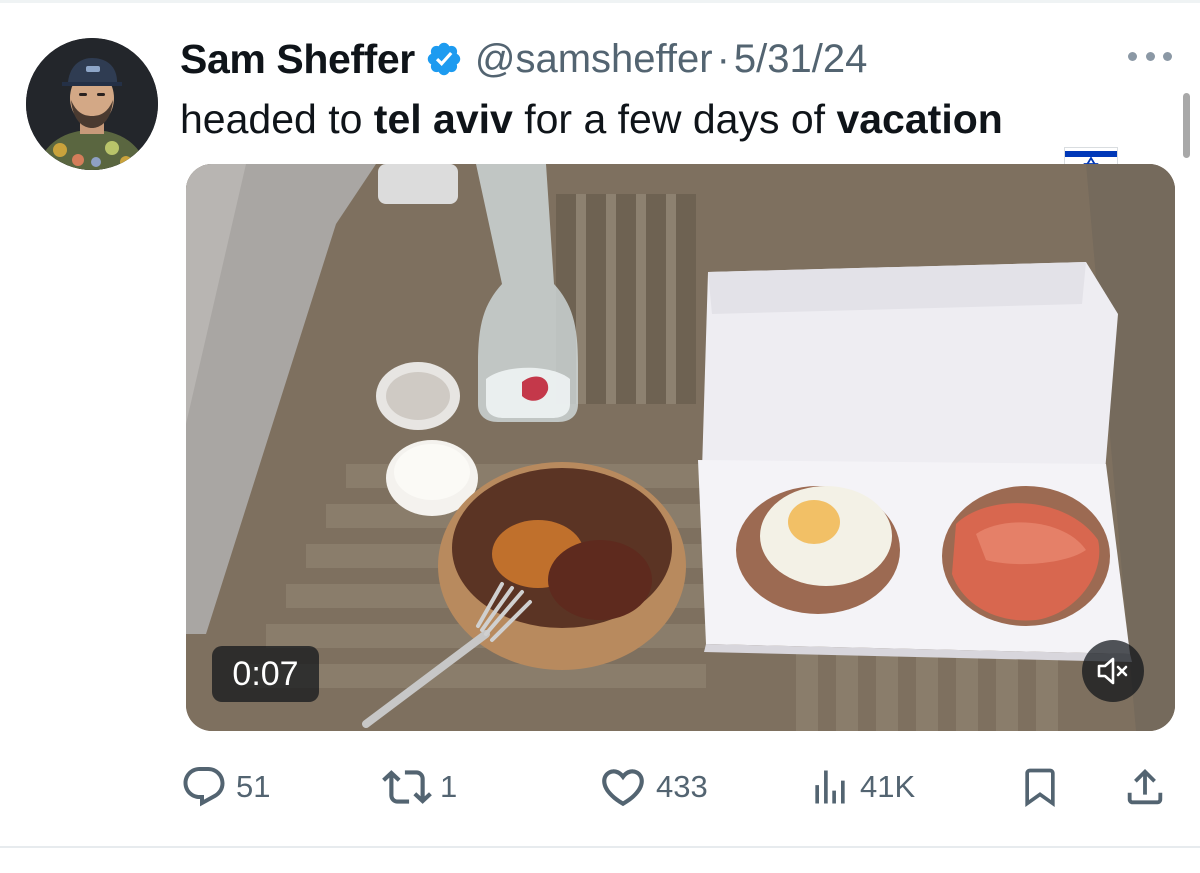  I want to click on bar-chart-icon, so click(830, 787).